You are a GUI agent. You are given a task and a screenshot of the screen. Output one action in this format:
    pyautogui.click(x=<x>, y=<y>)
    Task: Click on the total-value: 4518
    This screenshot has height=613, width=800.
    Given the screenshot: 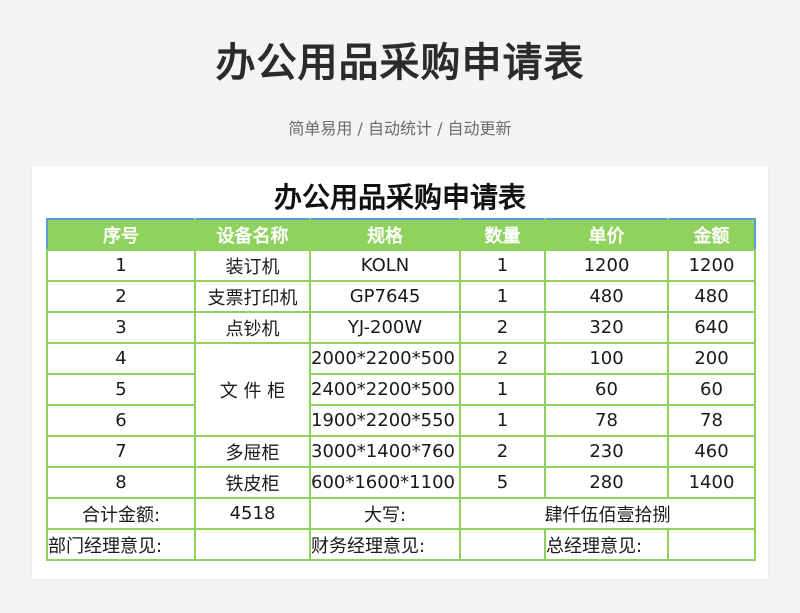 What is the action you would take?
    pyautogui.click(x=252, y=513)
    